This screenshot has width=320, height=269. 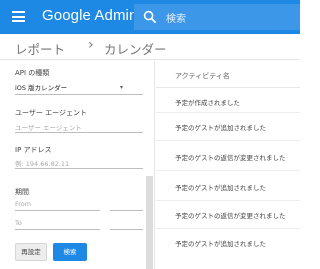 I want to click on period-from-underline, so click(x=57, y=210).